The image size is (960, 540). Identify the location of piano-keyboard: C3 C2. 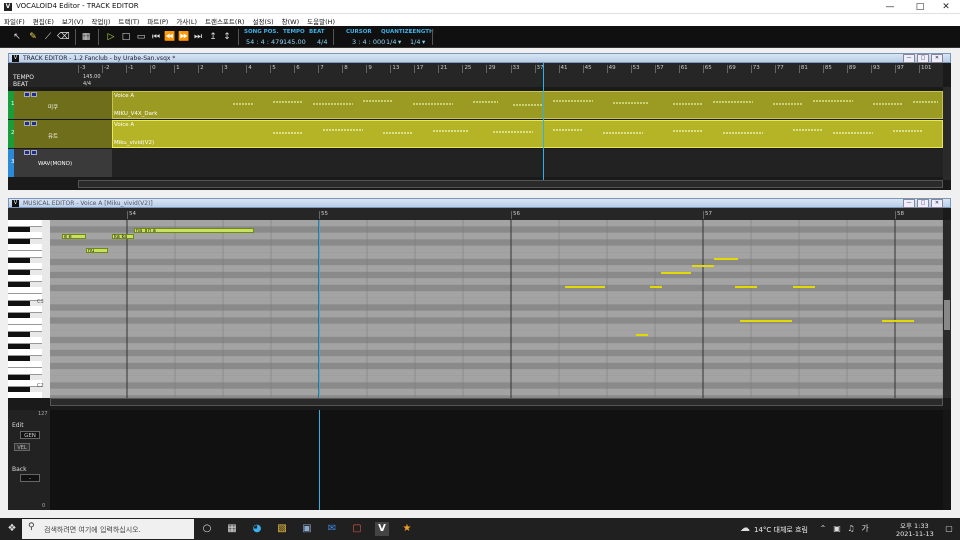
(29, 309).